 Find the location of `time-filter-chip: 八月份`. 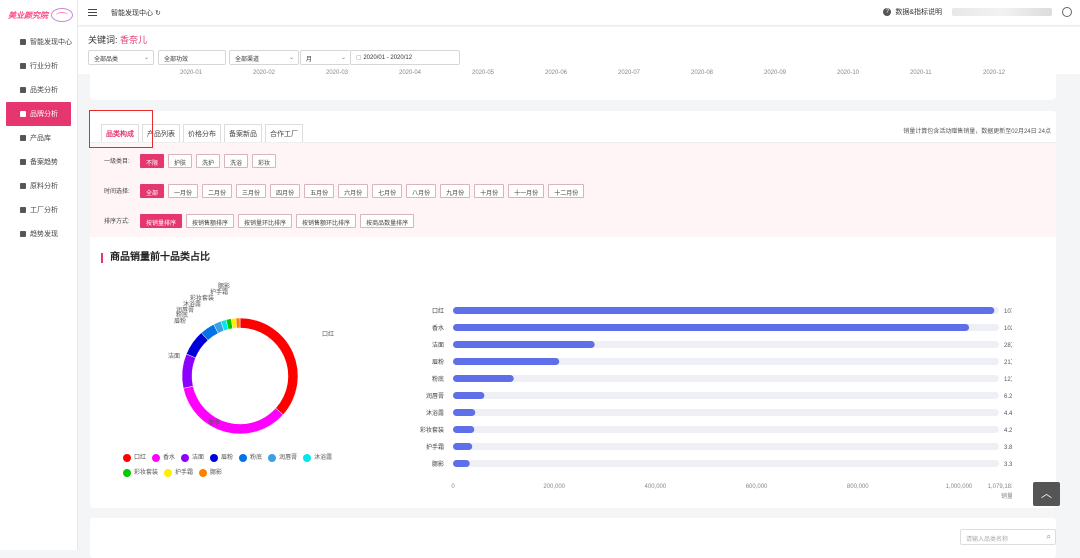

time-filter-chip: 八月份 is located at coordinates (421, 190).